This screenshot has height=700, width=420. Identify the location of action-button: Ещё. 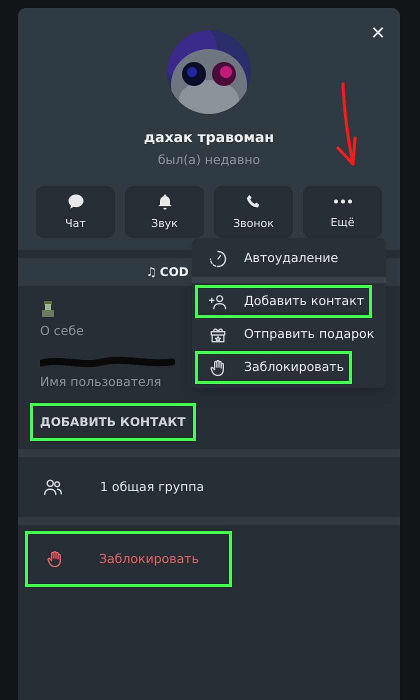
(342, 212).